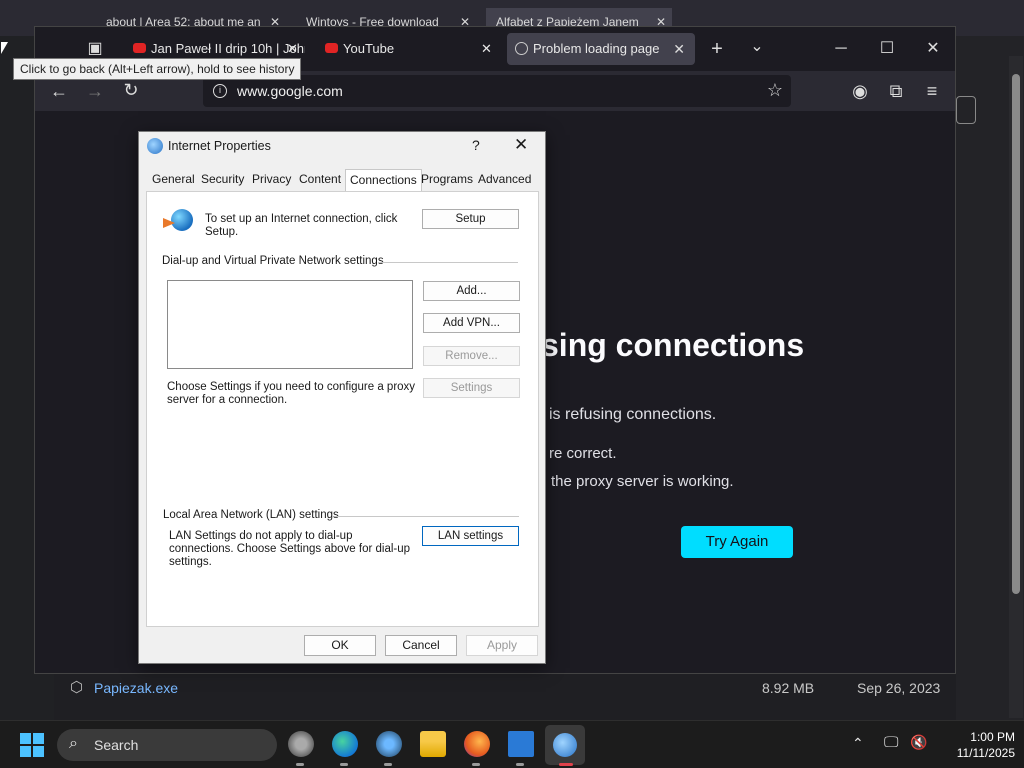 This screenshot has width=1024, height=768. I want to click on download-file-name: Papiezak.exe, so click(136, 688).